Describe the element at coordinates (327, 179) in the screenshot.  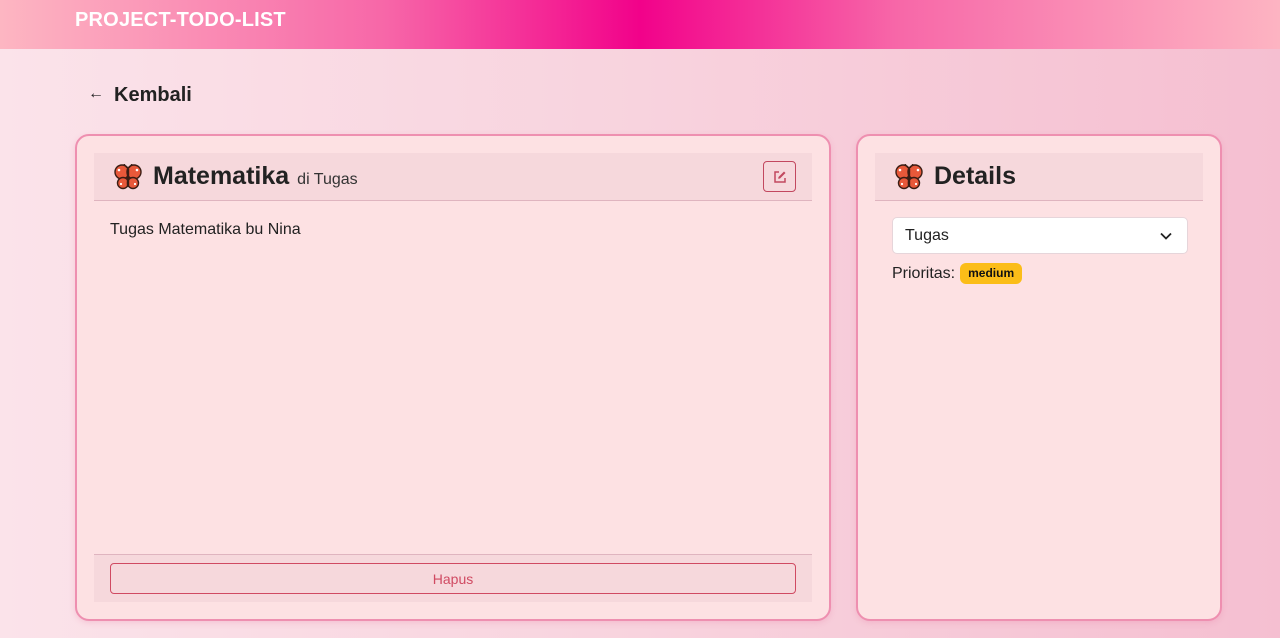
I see `task-category-subtitle: di Tugas` at that location.